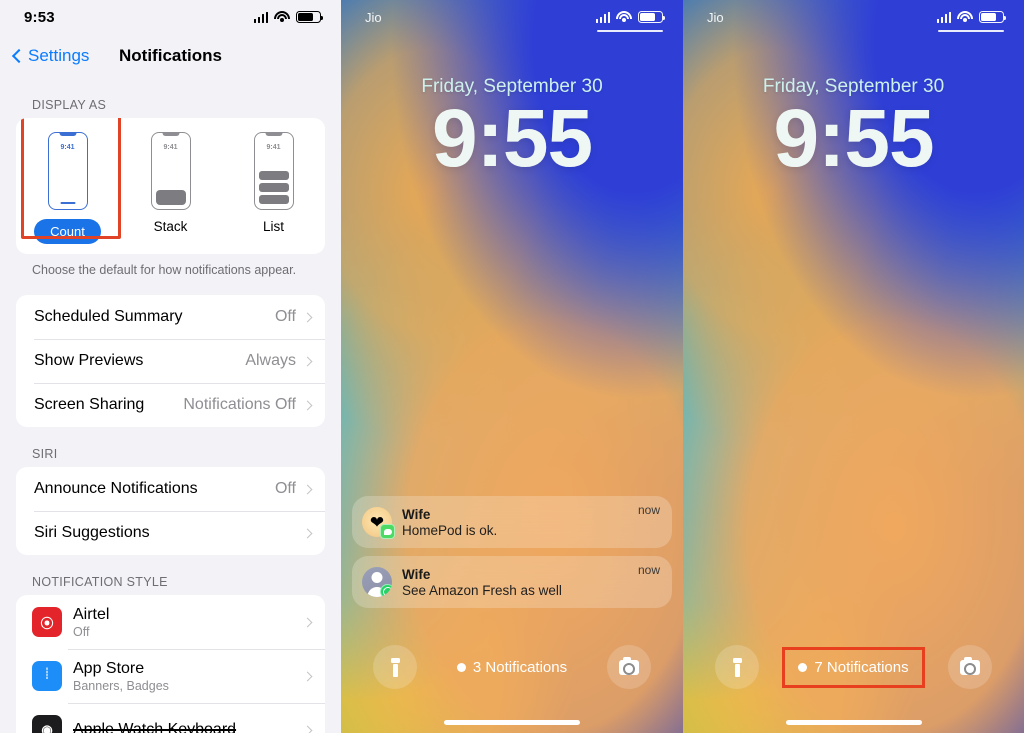  I want to click on person-avatar-icon, so click(377, 582).